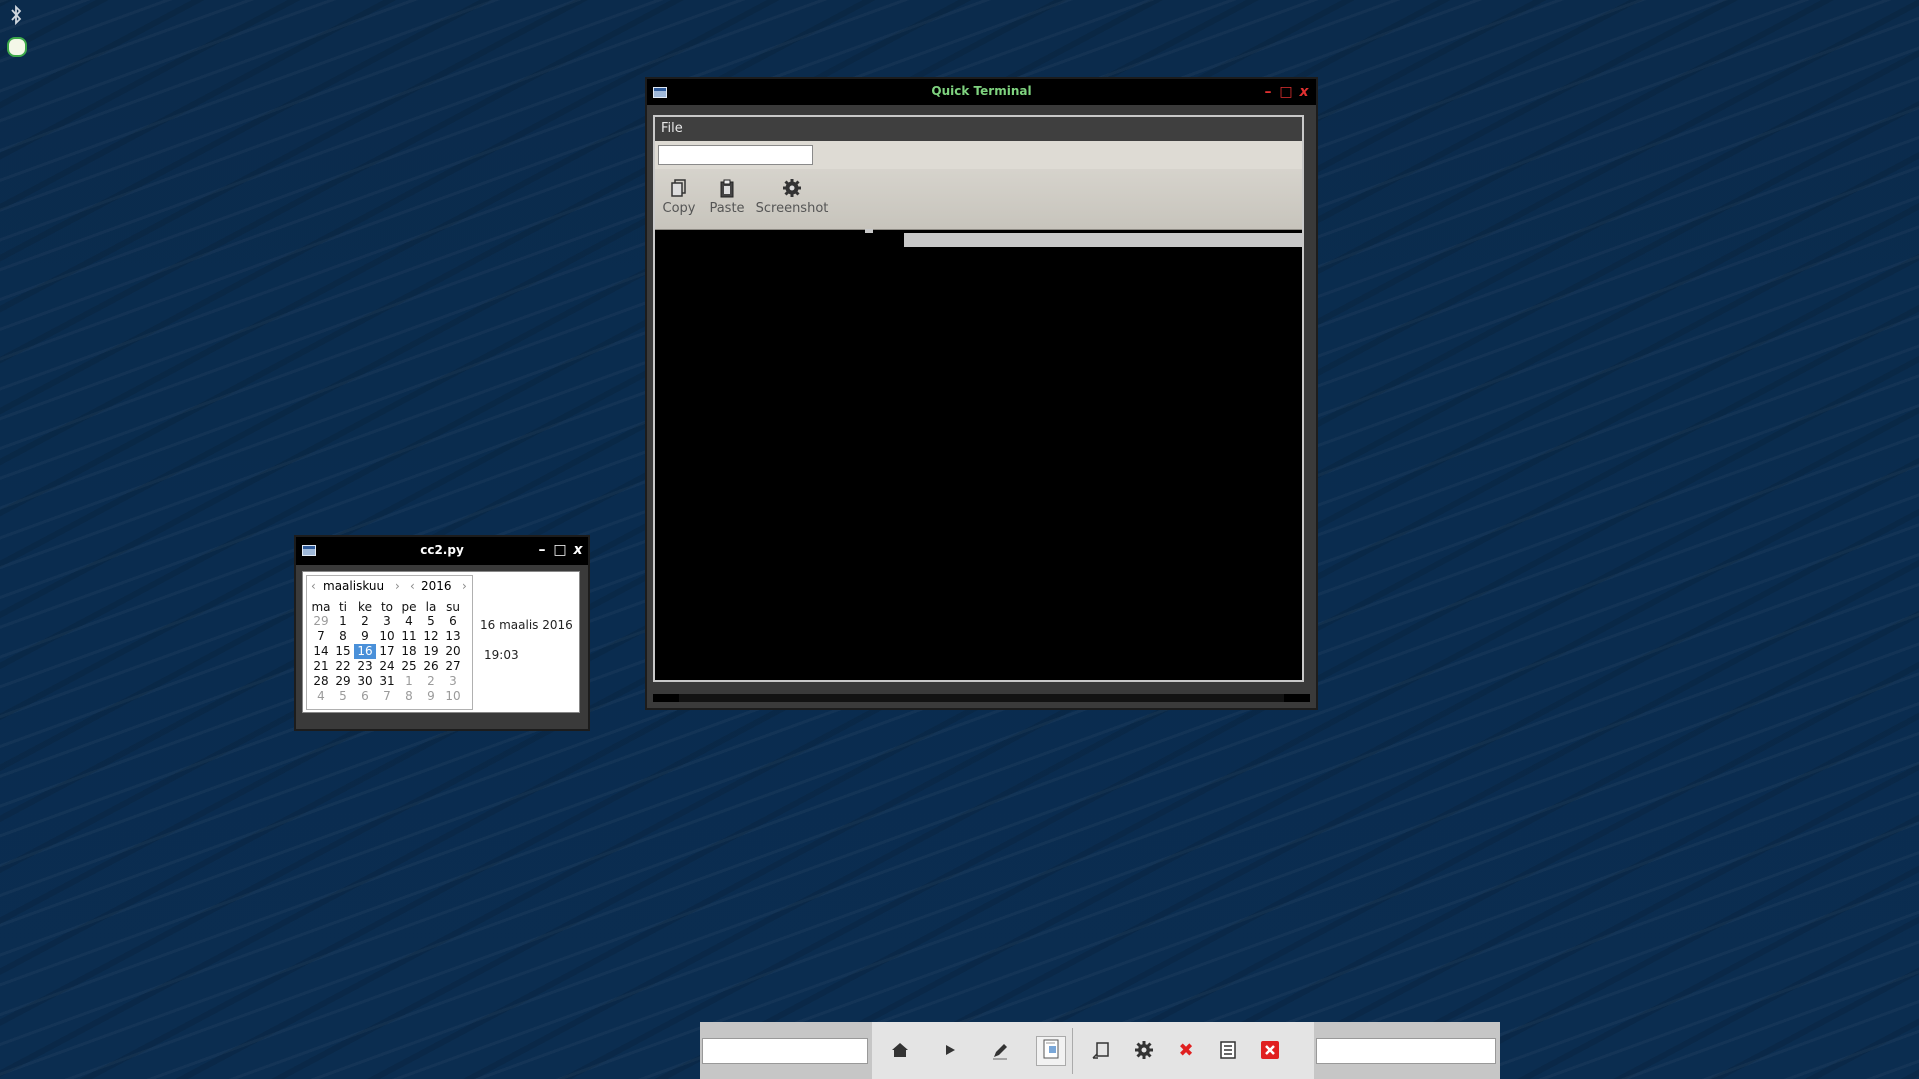  I want to click on exit-icon, so click(1270, 1051).